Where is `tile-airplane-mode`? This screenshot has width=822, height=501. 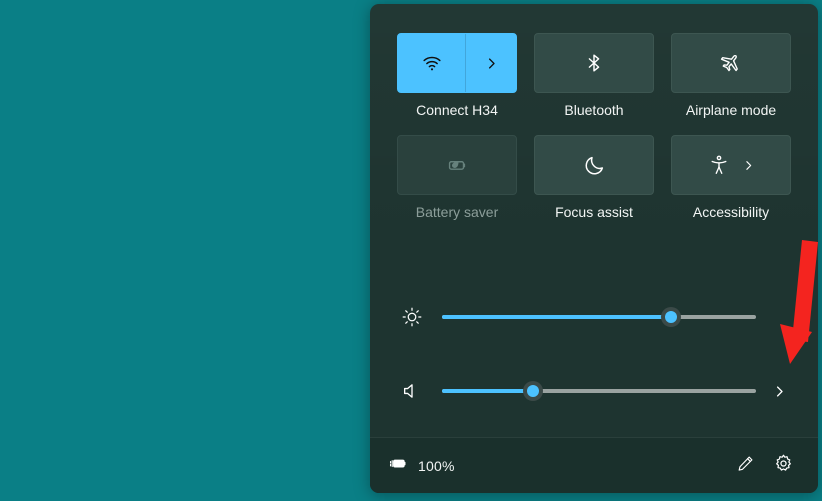
tile-airplane-mode is located at coordinates (731, 63).